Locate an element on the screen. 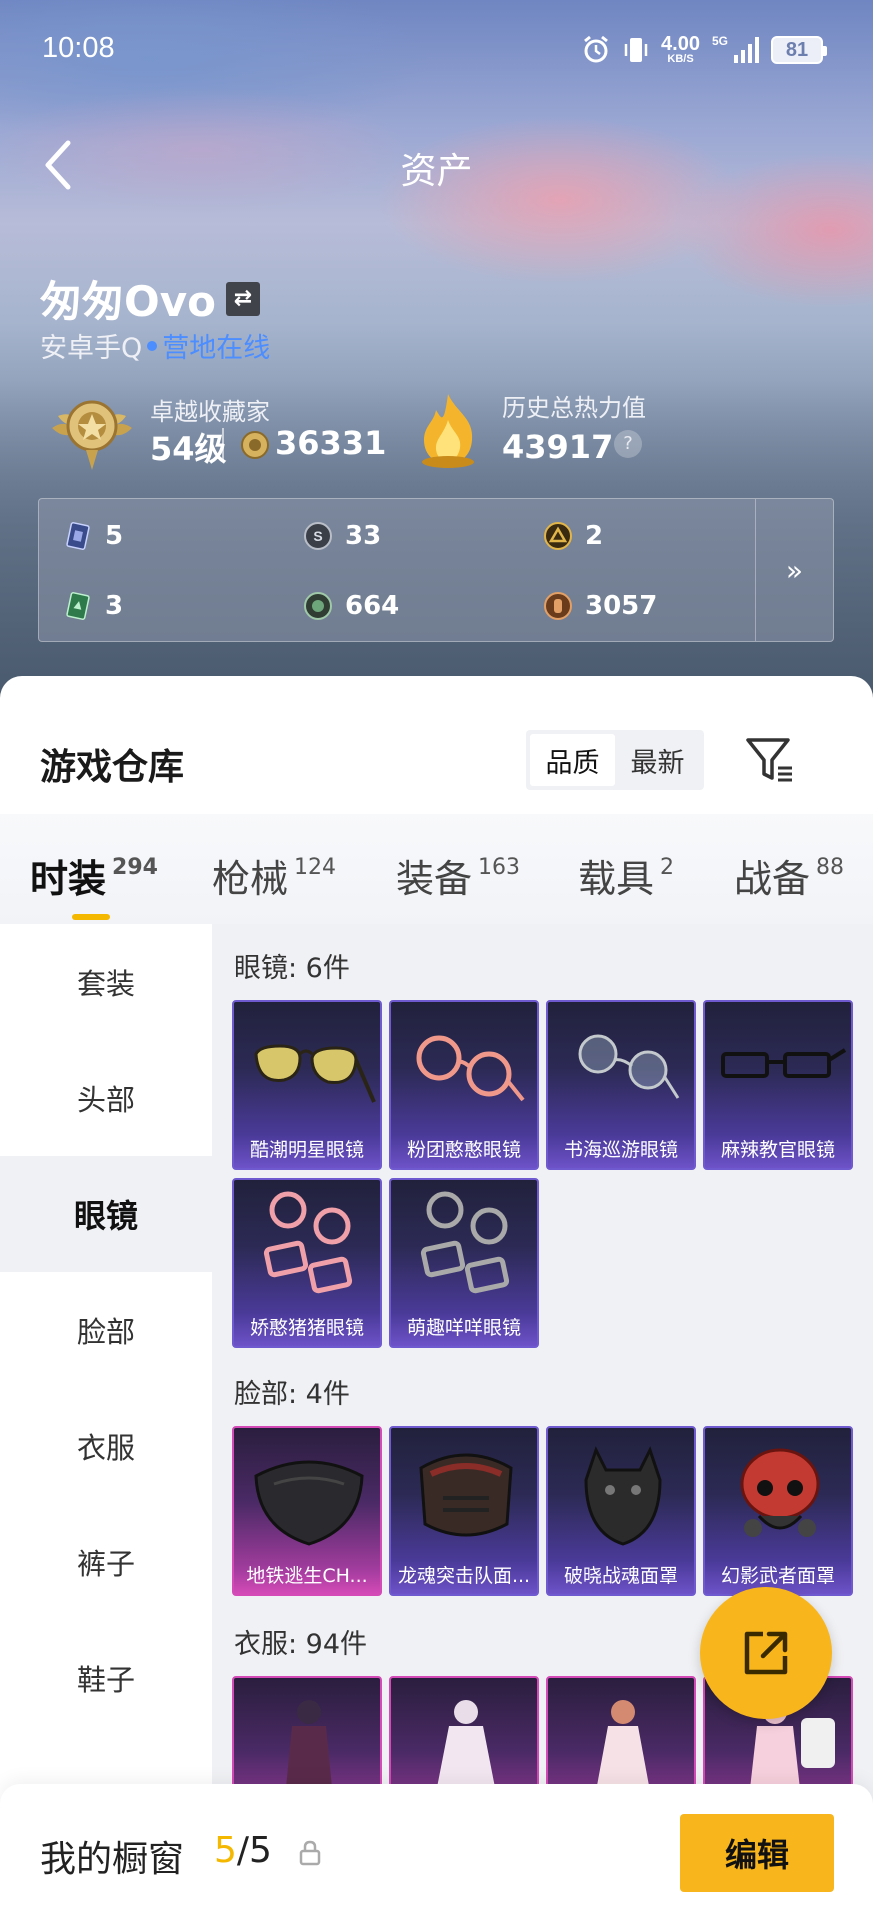 The width and height of the screenshot is (873, 1920). sidebar-item-glasses: 眼镜 is located at coordinates (106, 1214).